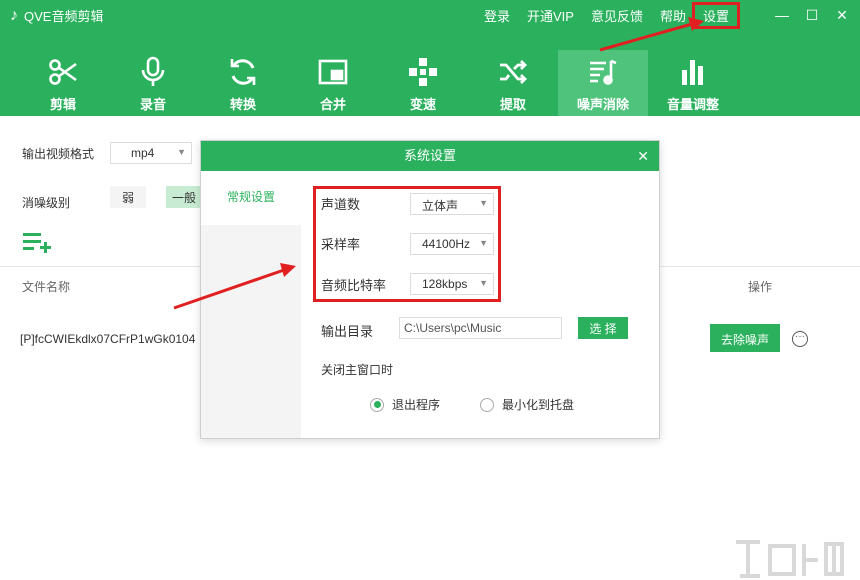  What do you see at coordinates (512, 104) in the screenshot?
I see `tool-extract-label: 提取` at bounding box center [512, 104].